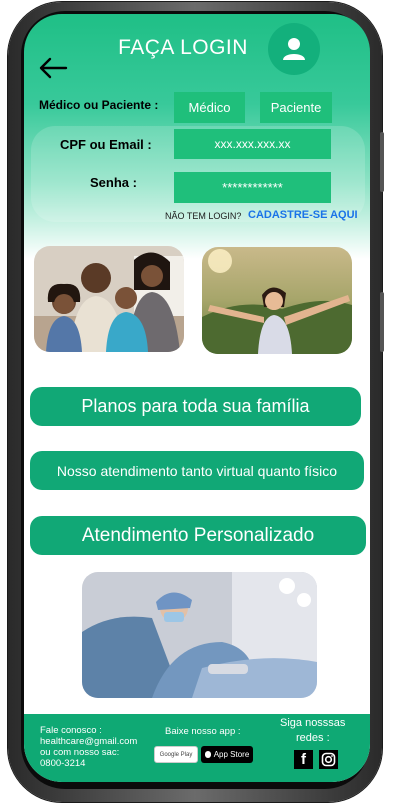 The width and height of the screenshot is (410, 808). What do you see at coordinates (252, 144) in the screenshot?
I see `cpf-email-input` at bounding box center [252, 144].